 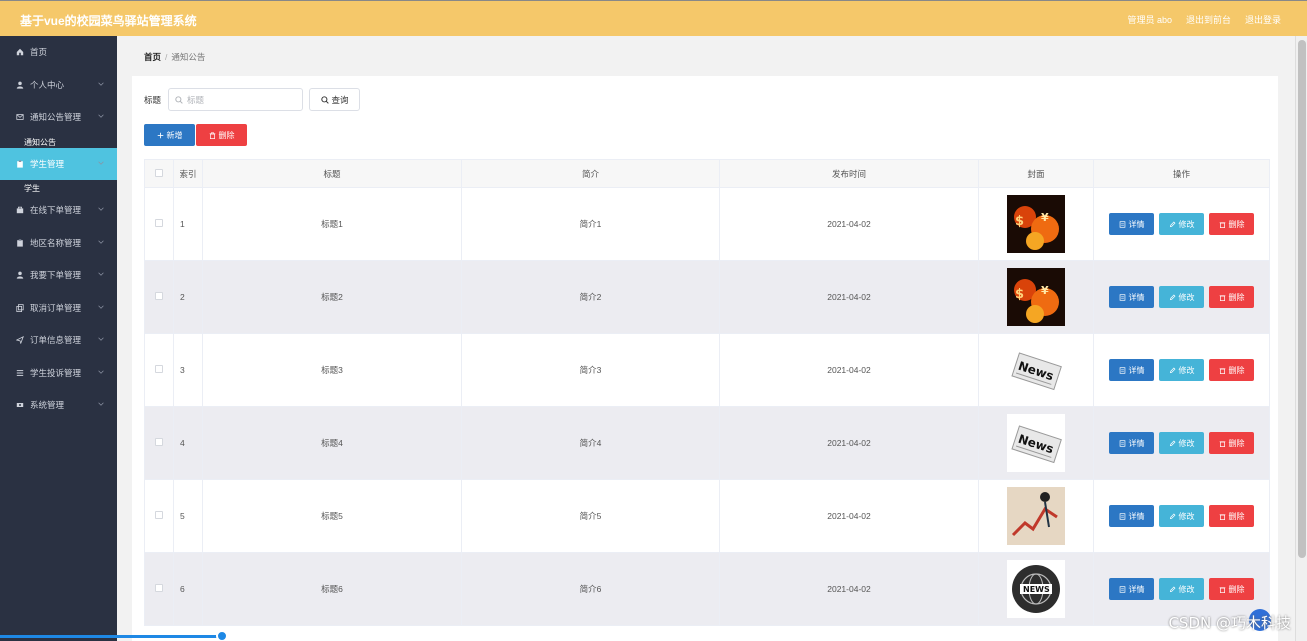 I want to click on title-cell: 标题2, so click(x=332, y=297).